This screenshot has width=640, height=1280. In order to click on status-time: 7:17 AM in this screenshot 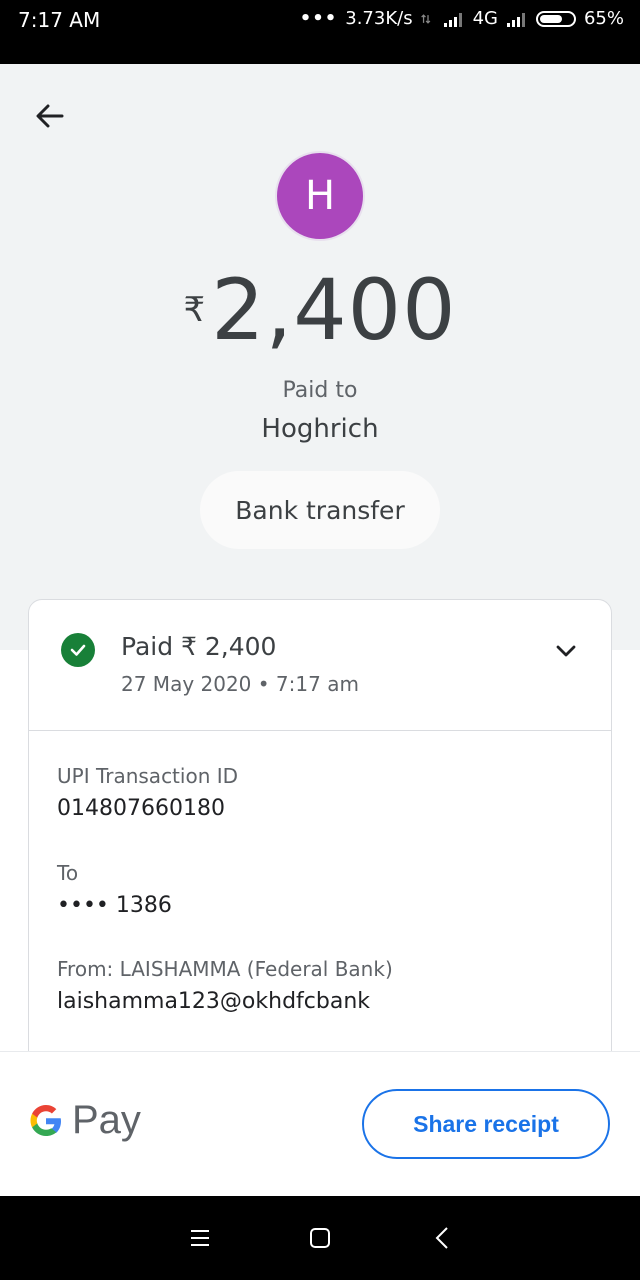, I will do `click(59, 20)`.